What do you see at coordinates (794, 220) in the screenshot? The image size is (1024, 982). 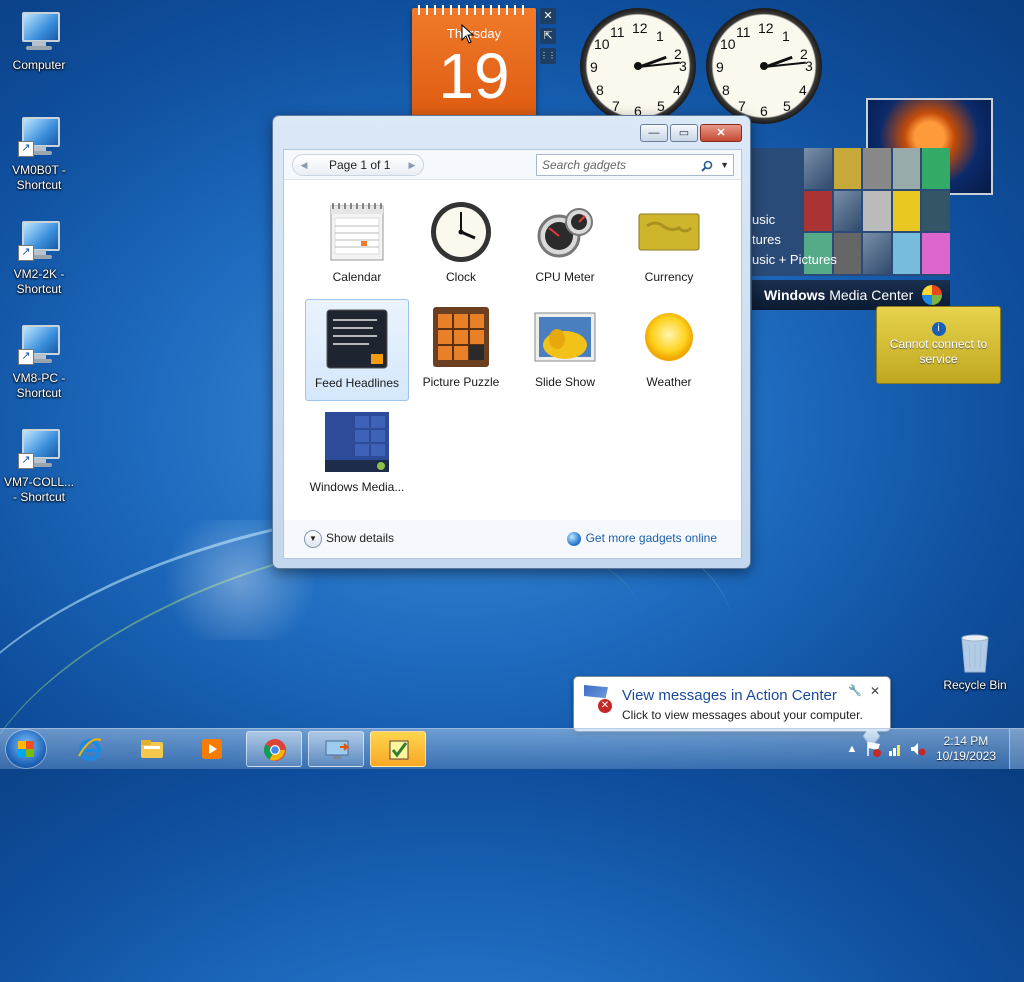 I see `media-menu-item: usic` at bounding box center [794, 220].